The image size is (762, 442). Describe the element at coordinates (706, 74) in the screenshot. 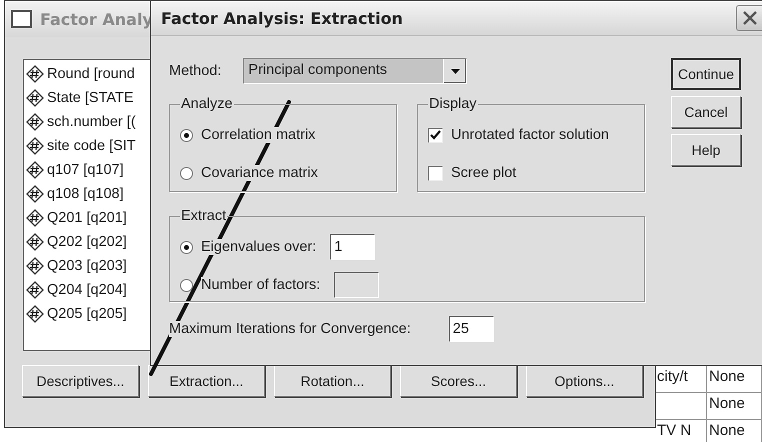

I see `dialog-button: Continue` at that location.